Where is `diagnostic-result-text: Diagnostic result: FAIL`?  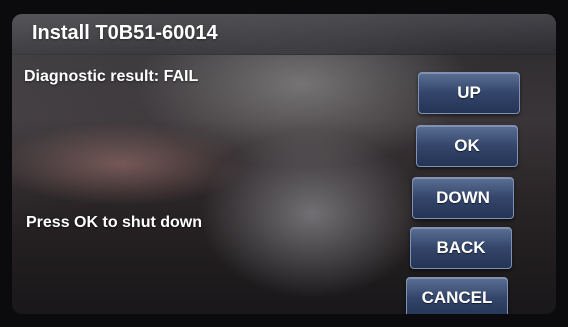 diagnostic-result-text: Diagnostic result: FAIL is located at coordinates (111, 76).